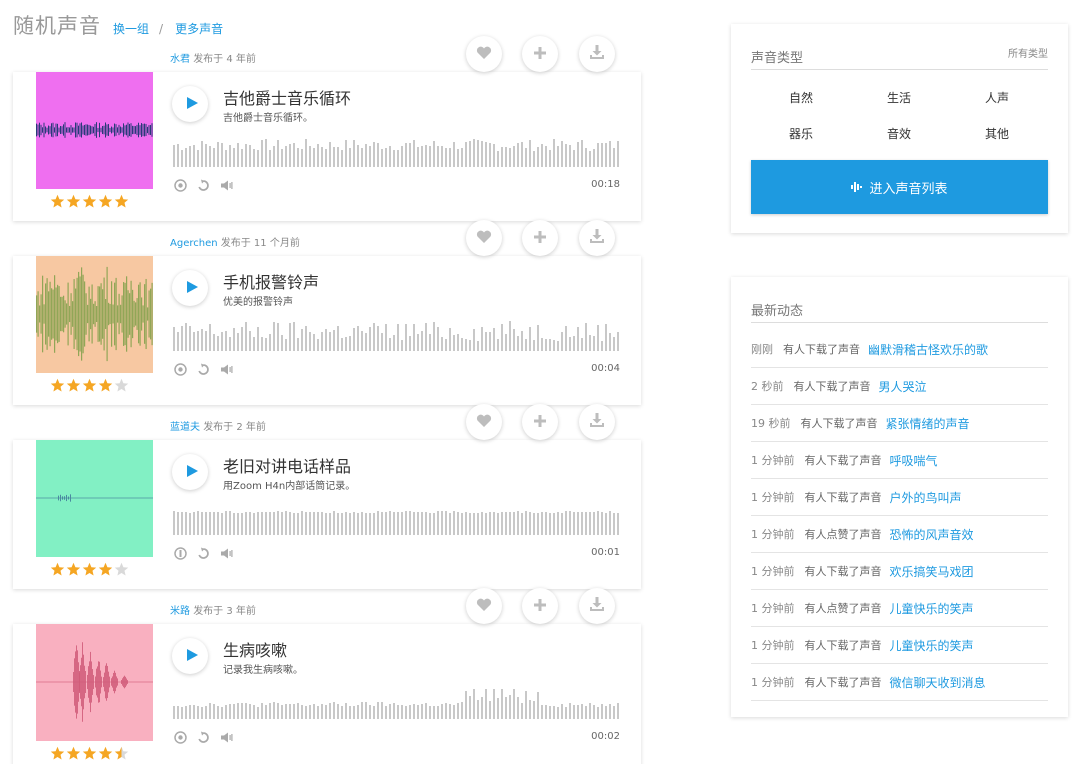 This screenshot has width=1080, height=764. Describe the element at coordinates (194, 243) in the screenshot. I see `author-link: Agerchen` at that location.